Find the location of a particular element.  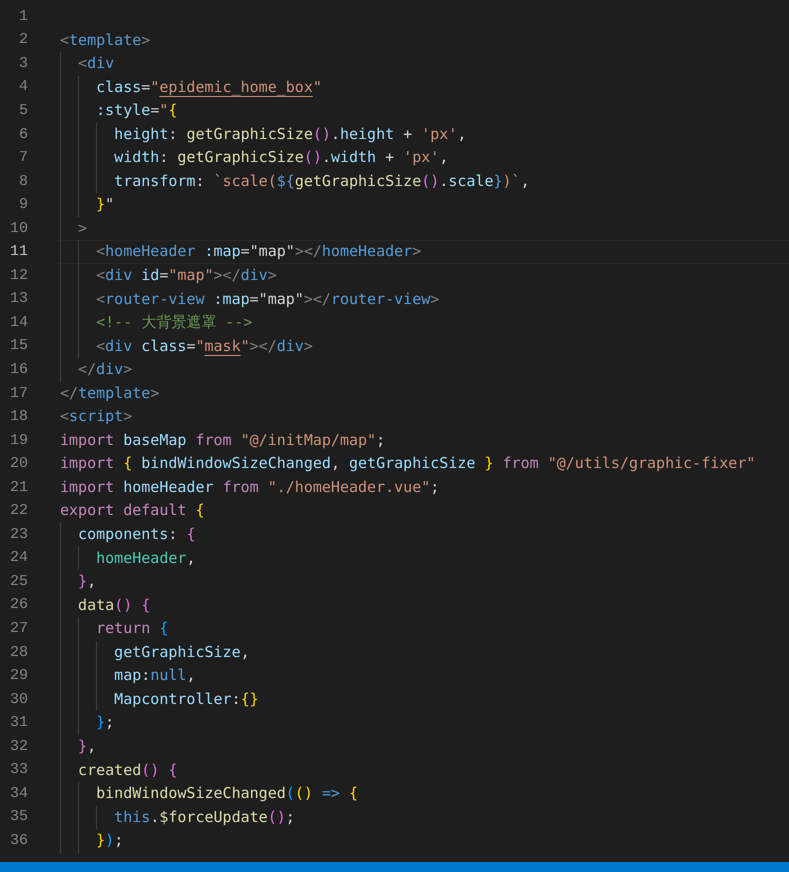

line-number: 24 is located at coordinates (19, 558).